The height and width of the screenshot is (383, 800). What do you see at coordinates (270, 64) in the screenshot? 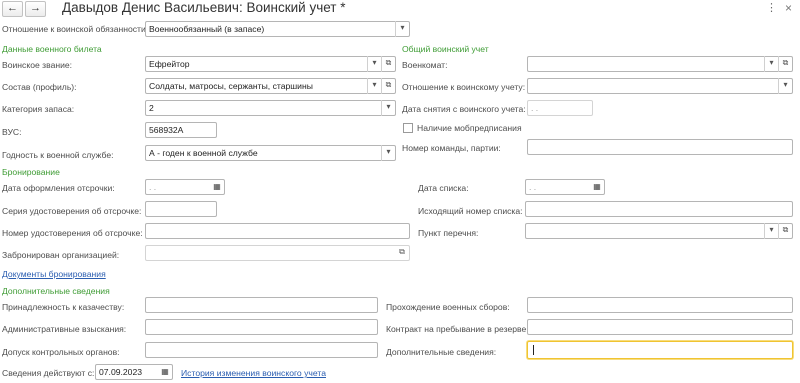
I see `rank-field: Ефрейтор ▾ ⧉` at bounding box center [270, 64].